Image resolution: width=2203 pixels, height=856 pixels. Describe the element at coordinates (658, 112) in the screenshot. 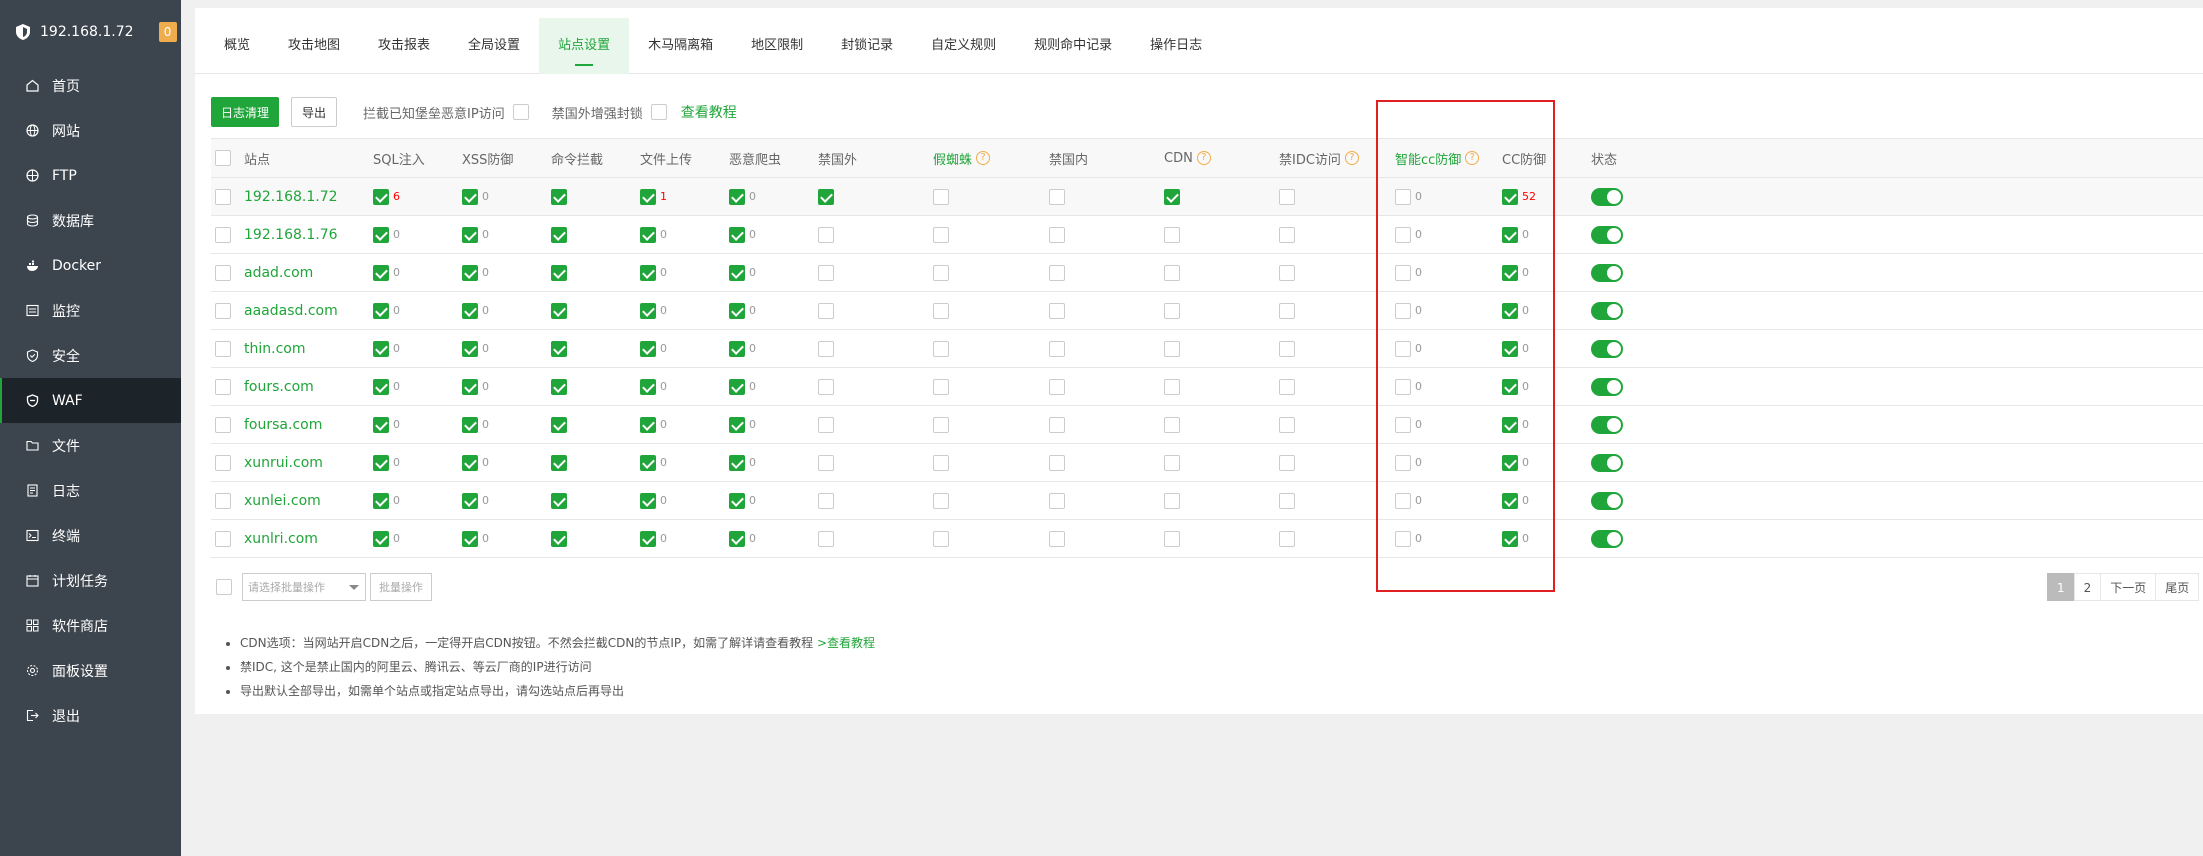

I see `foreign-block-checkbox` at that location.